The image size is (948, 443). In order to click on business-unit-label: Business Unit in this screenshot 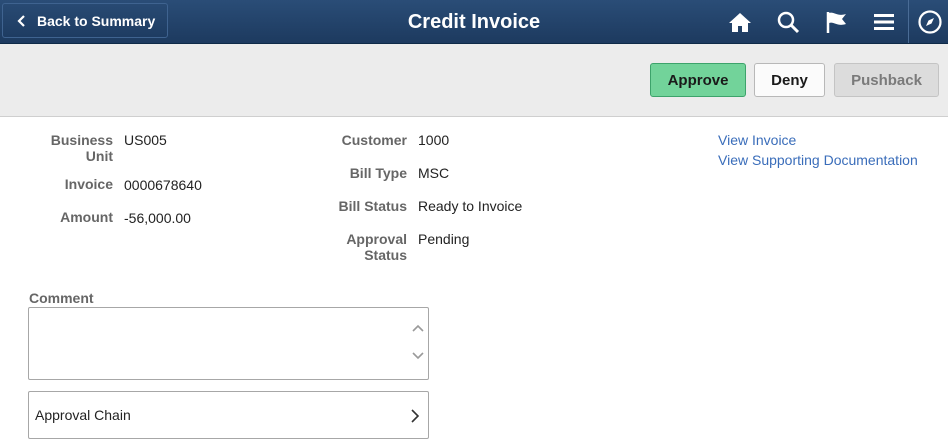, I will do `click(82, 148)`.